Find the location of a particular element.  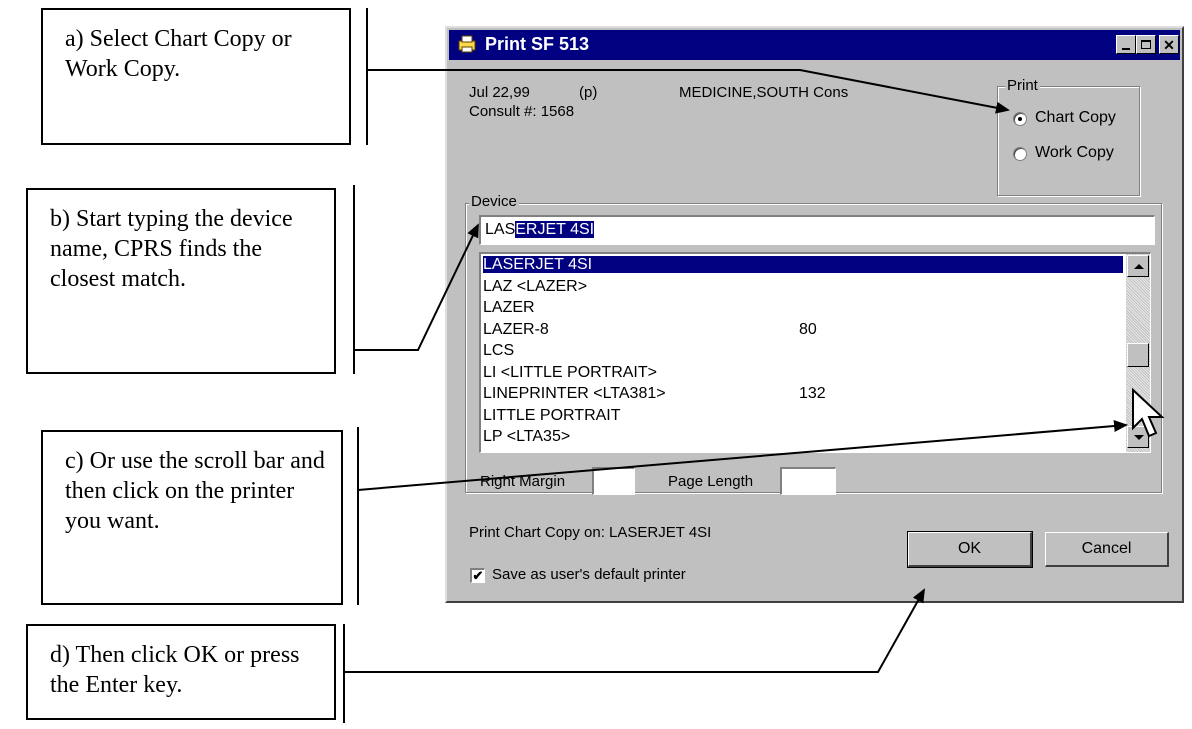

page-length-label: Page Length is located at coordinates (711, 481).